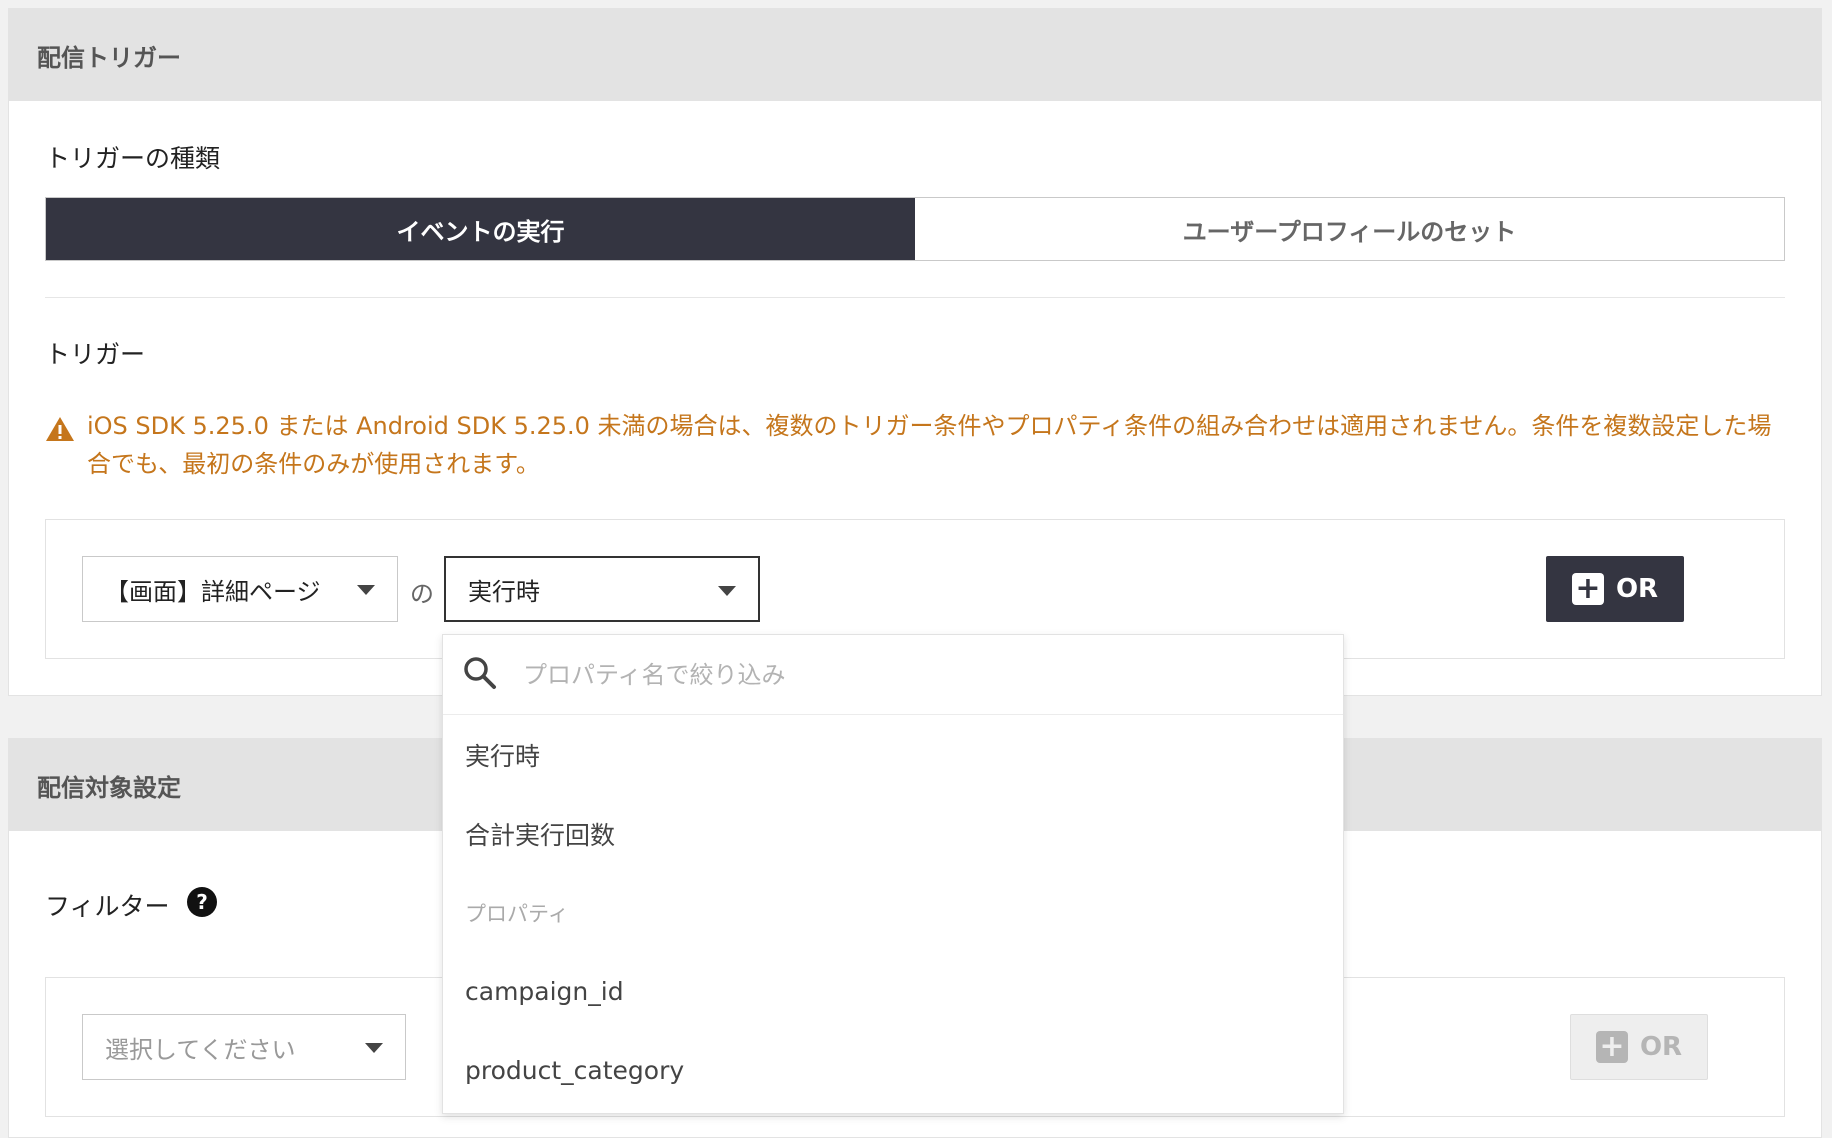 This screenshot has width=1832, height=1138. I want to click on divider, so click(915, 297).